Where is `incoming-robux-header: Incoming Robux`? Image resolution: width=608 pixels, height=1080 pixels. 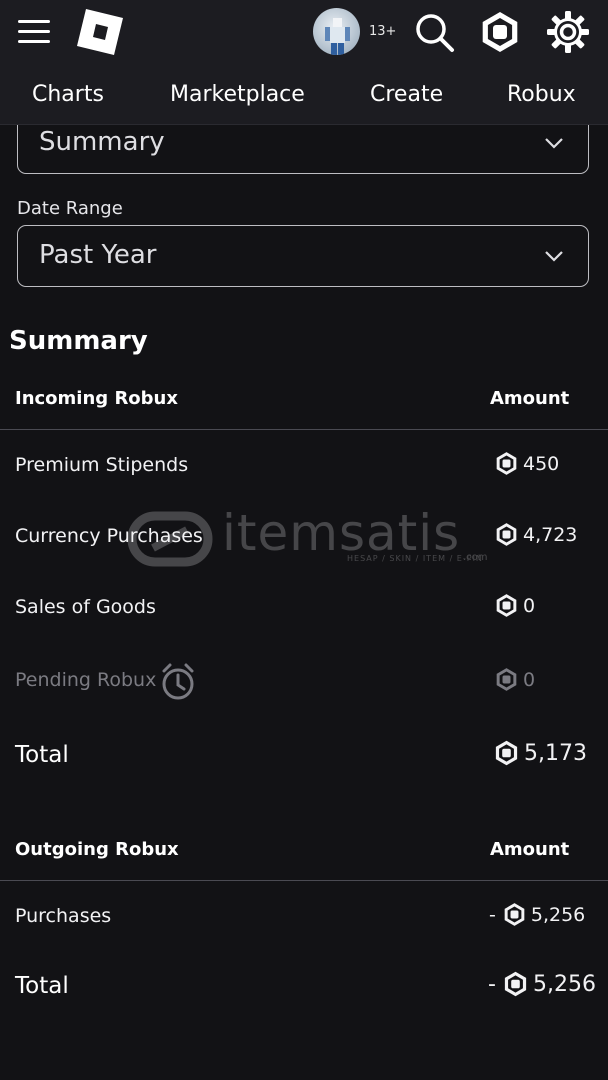 incoming-robux-header: Incoming Robux is located at coordinates (96, 398).